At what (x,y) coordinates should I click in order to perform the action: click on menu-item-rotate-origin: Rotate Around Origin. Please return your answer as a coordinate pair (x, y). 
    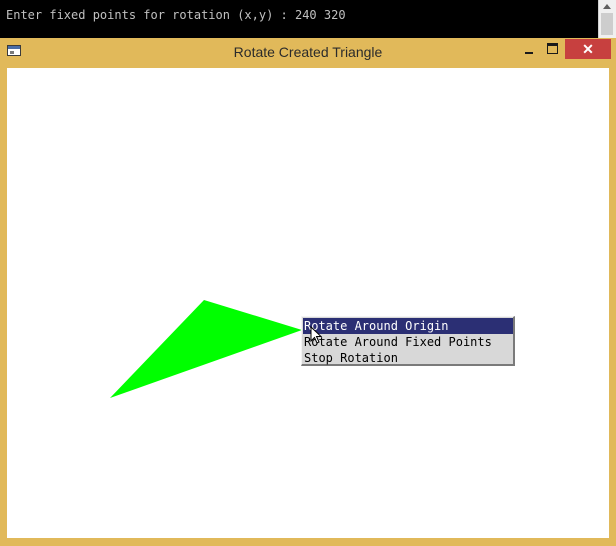
    Looking at the image, I should click on (408, 326).